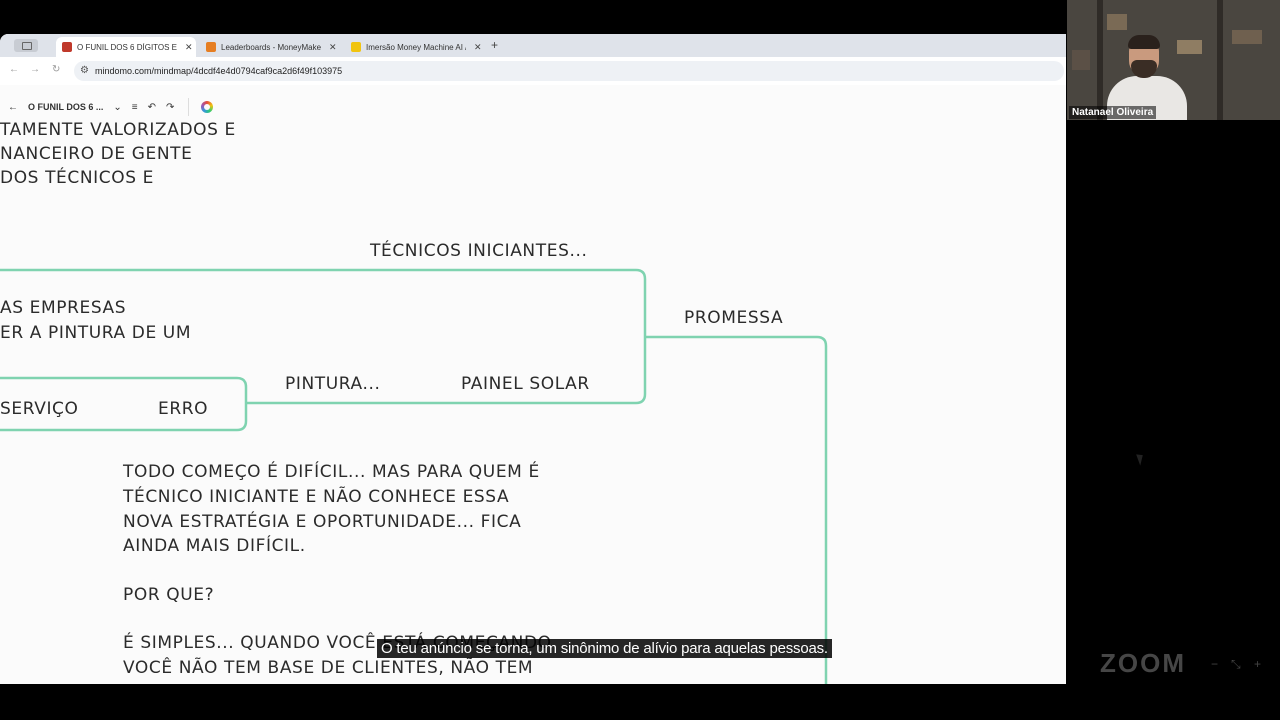 The height and width of the screenshot is (720, 1280). Describe the element at coordinates (525, 384) in the screenshot. I see `node-painel-solar: PAINEL SOLAR` at that location.